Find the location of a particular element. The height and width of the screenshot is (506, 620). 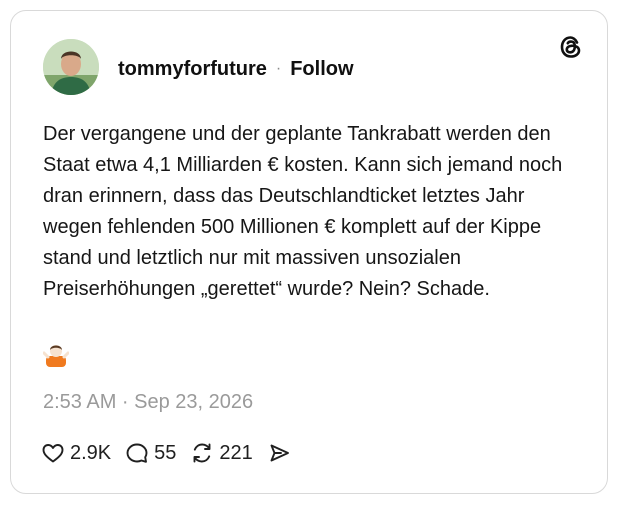

reply-count: 55 is located at coordinates (165, 452).